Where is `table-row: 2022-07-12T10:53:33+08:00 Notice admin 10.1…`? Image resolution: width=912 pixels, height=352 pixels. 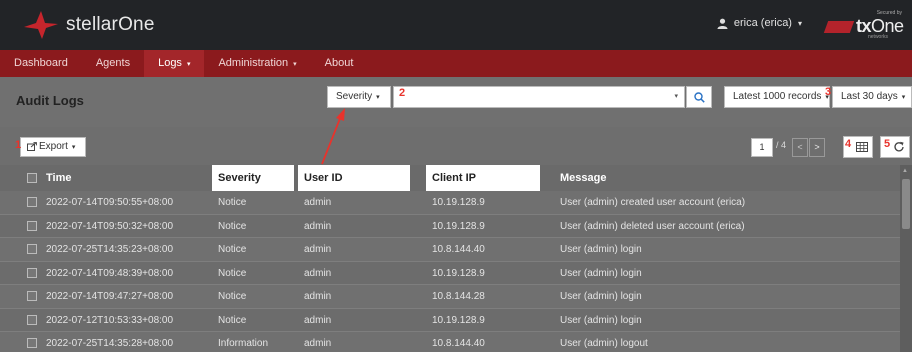 table-row: 2022-07-12T10:53:33+08:00 Notice admin 10.1… is located at coordinates (450, 320).